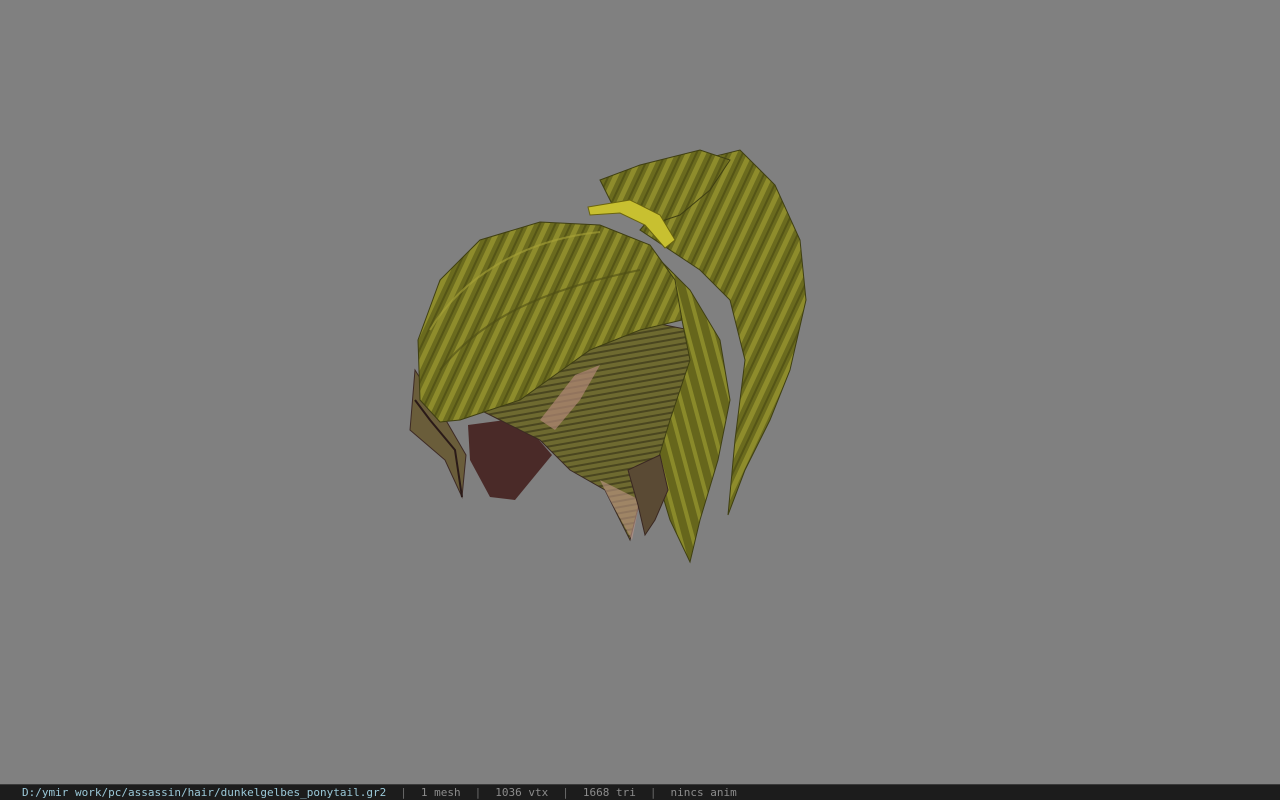 The image size is (1280, 800). What do you see at coordinates (440, 792) in the screenshot?
I see `mesh-count-label: 1 mesh` at bounding box center [440, 792].